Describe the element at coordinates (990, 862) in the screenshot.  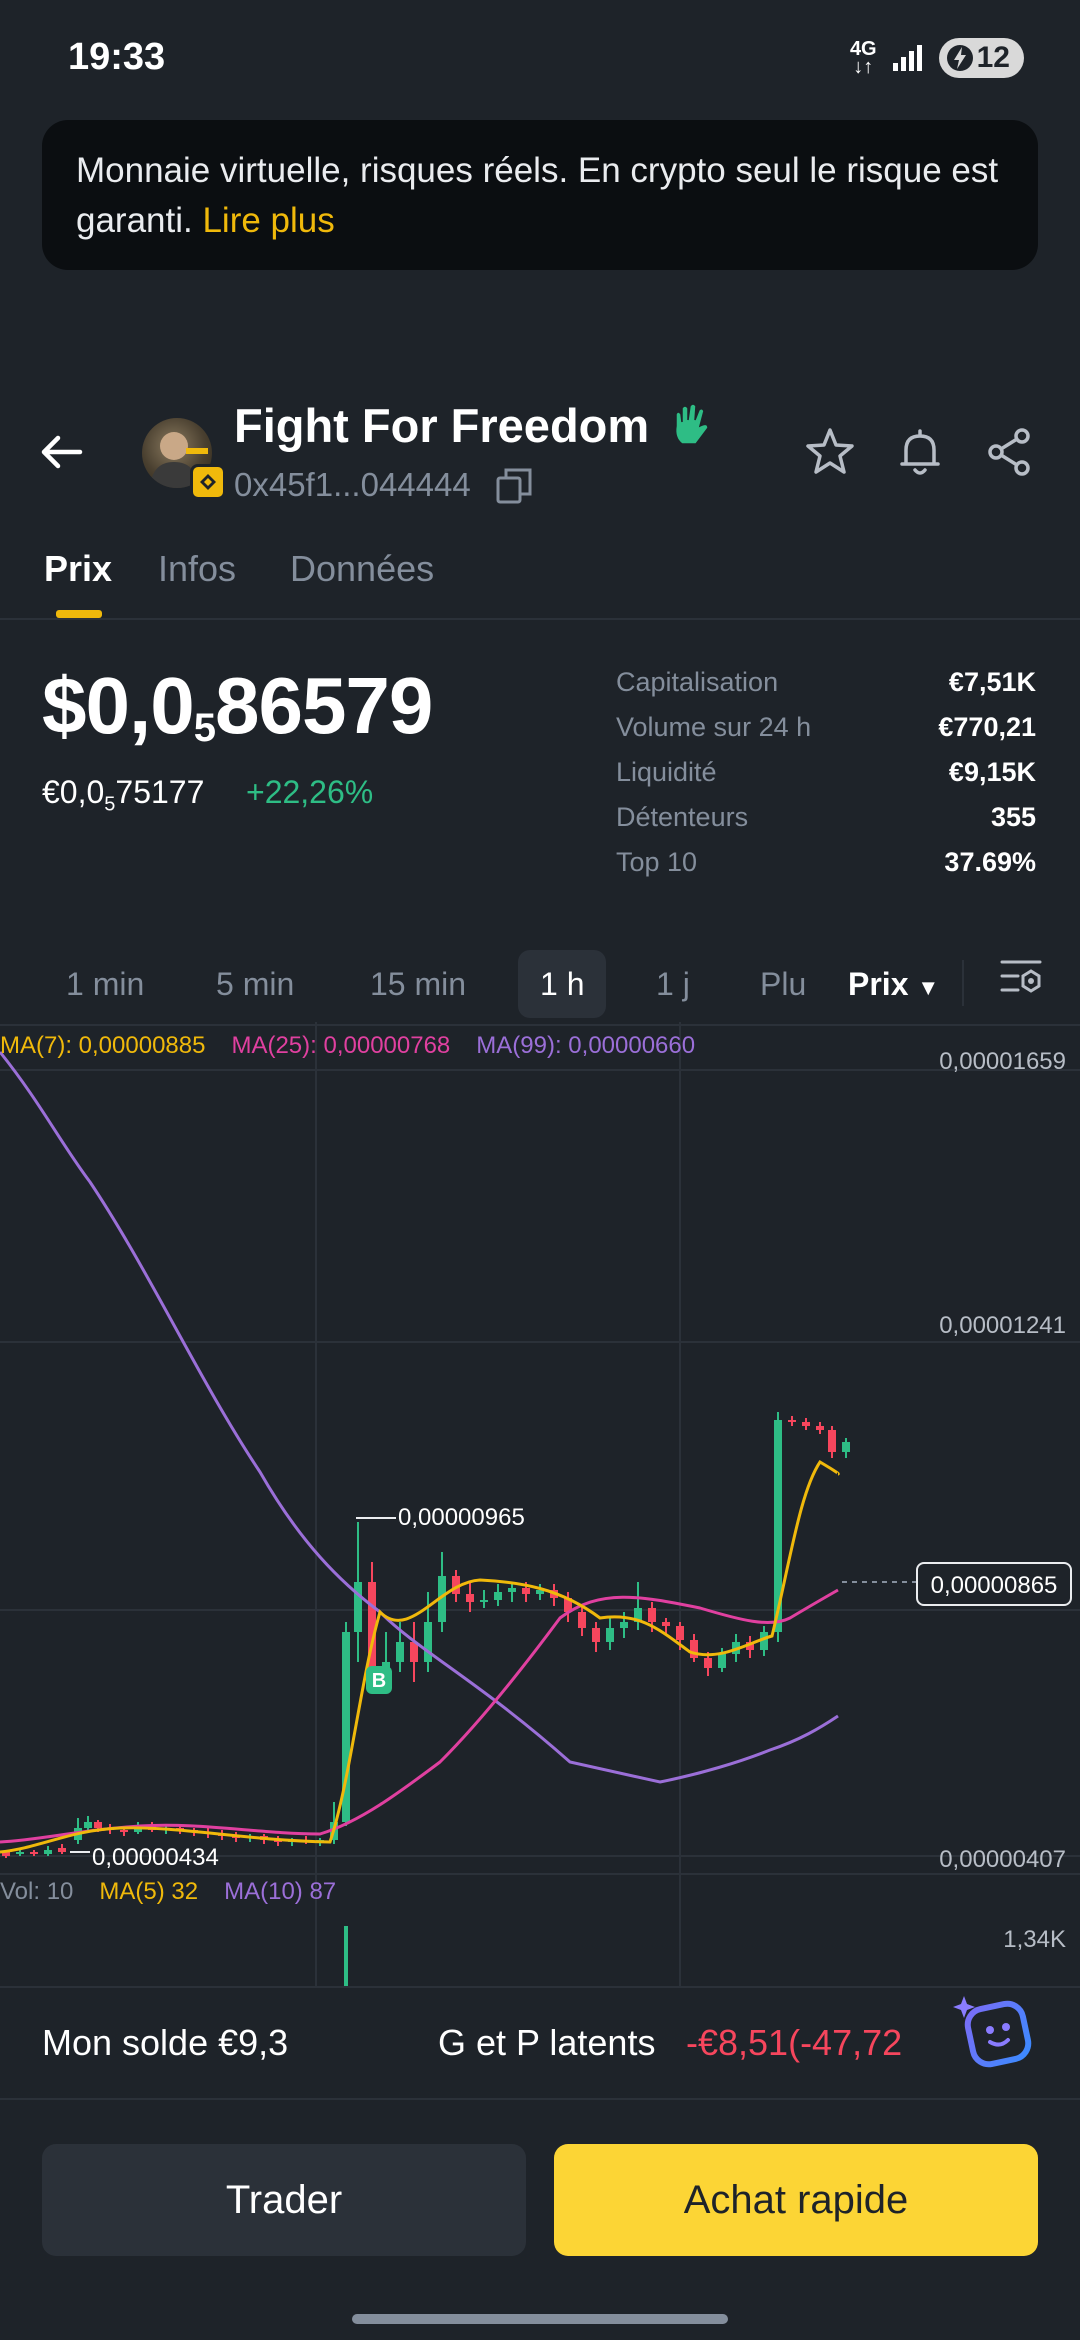
I see `stat-value: 37.69%` at that location.